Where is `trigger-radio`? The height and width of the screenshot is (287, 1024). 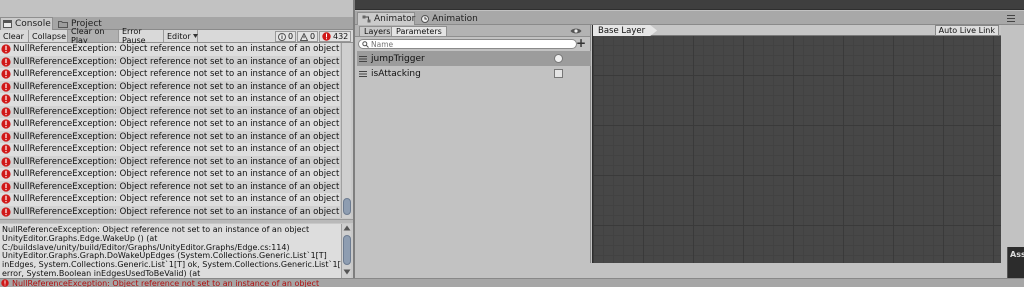
trigger-radio is located at coordinates (558, 58).